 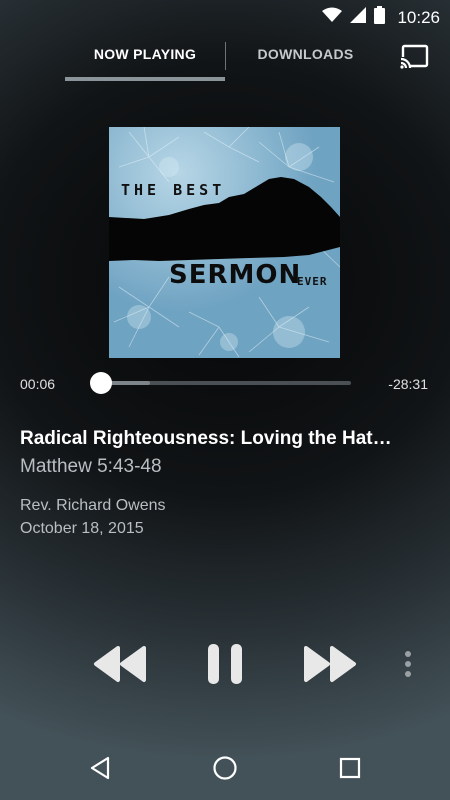 What do you see at coordinates (82, 528) in the screenshot?
I see `sermon-date: October 18, 2015` at bounding box center [82, 528].